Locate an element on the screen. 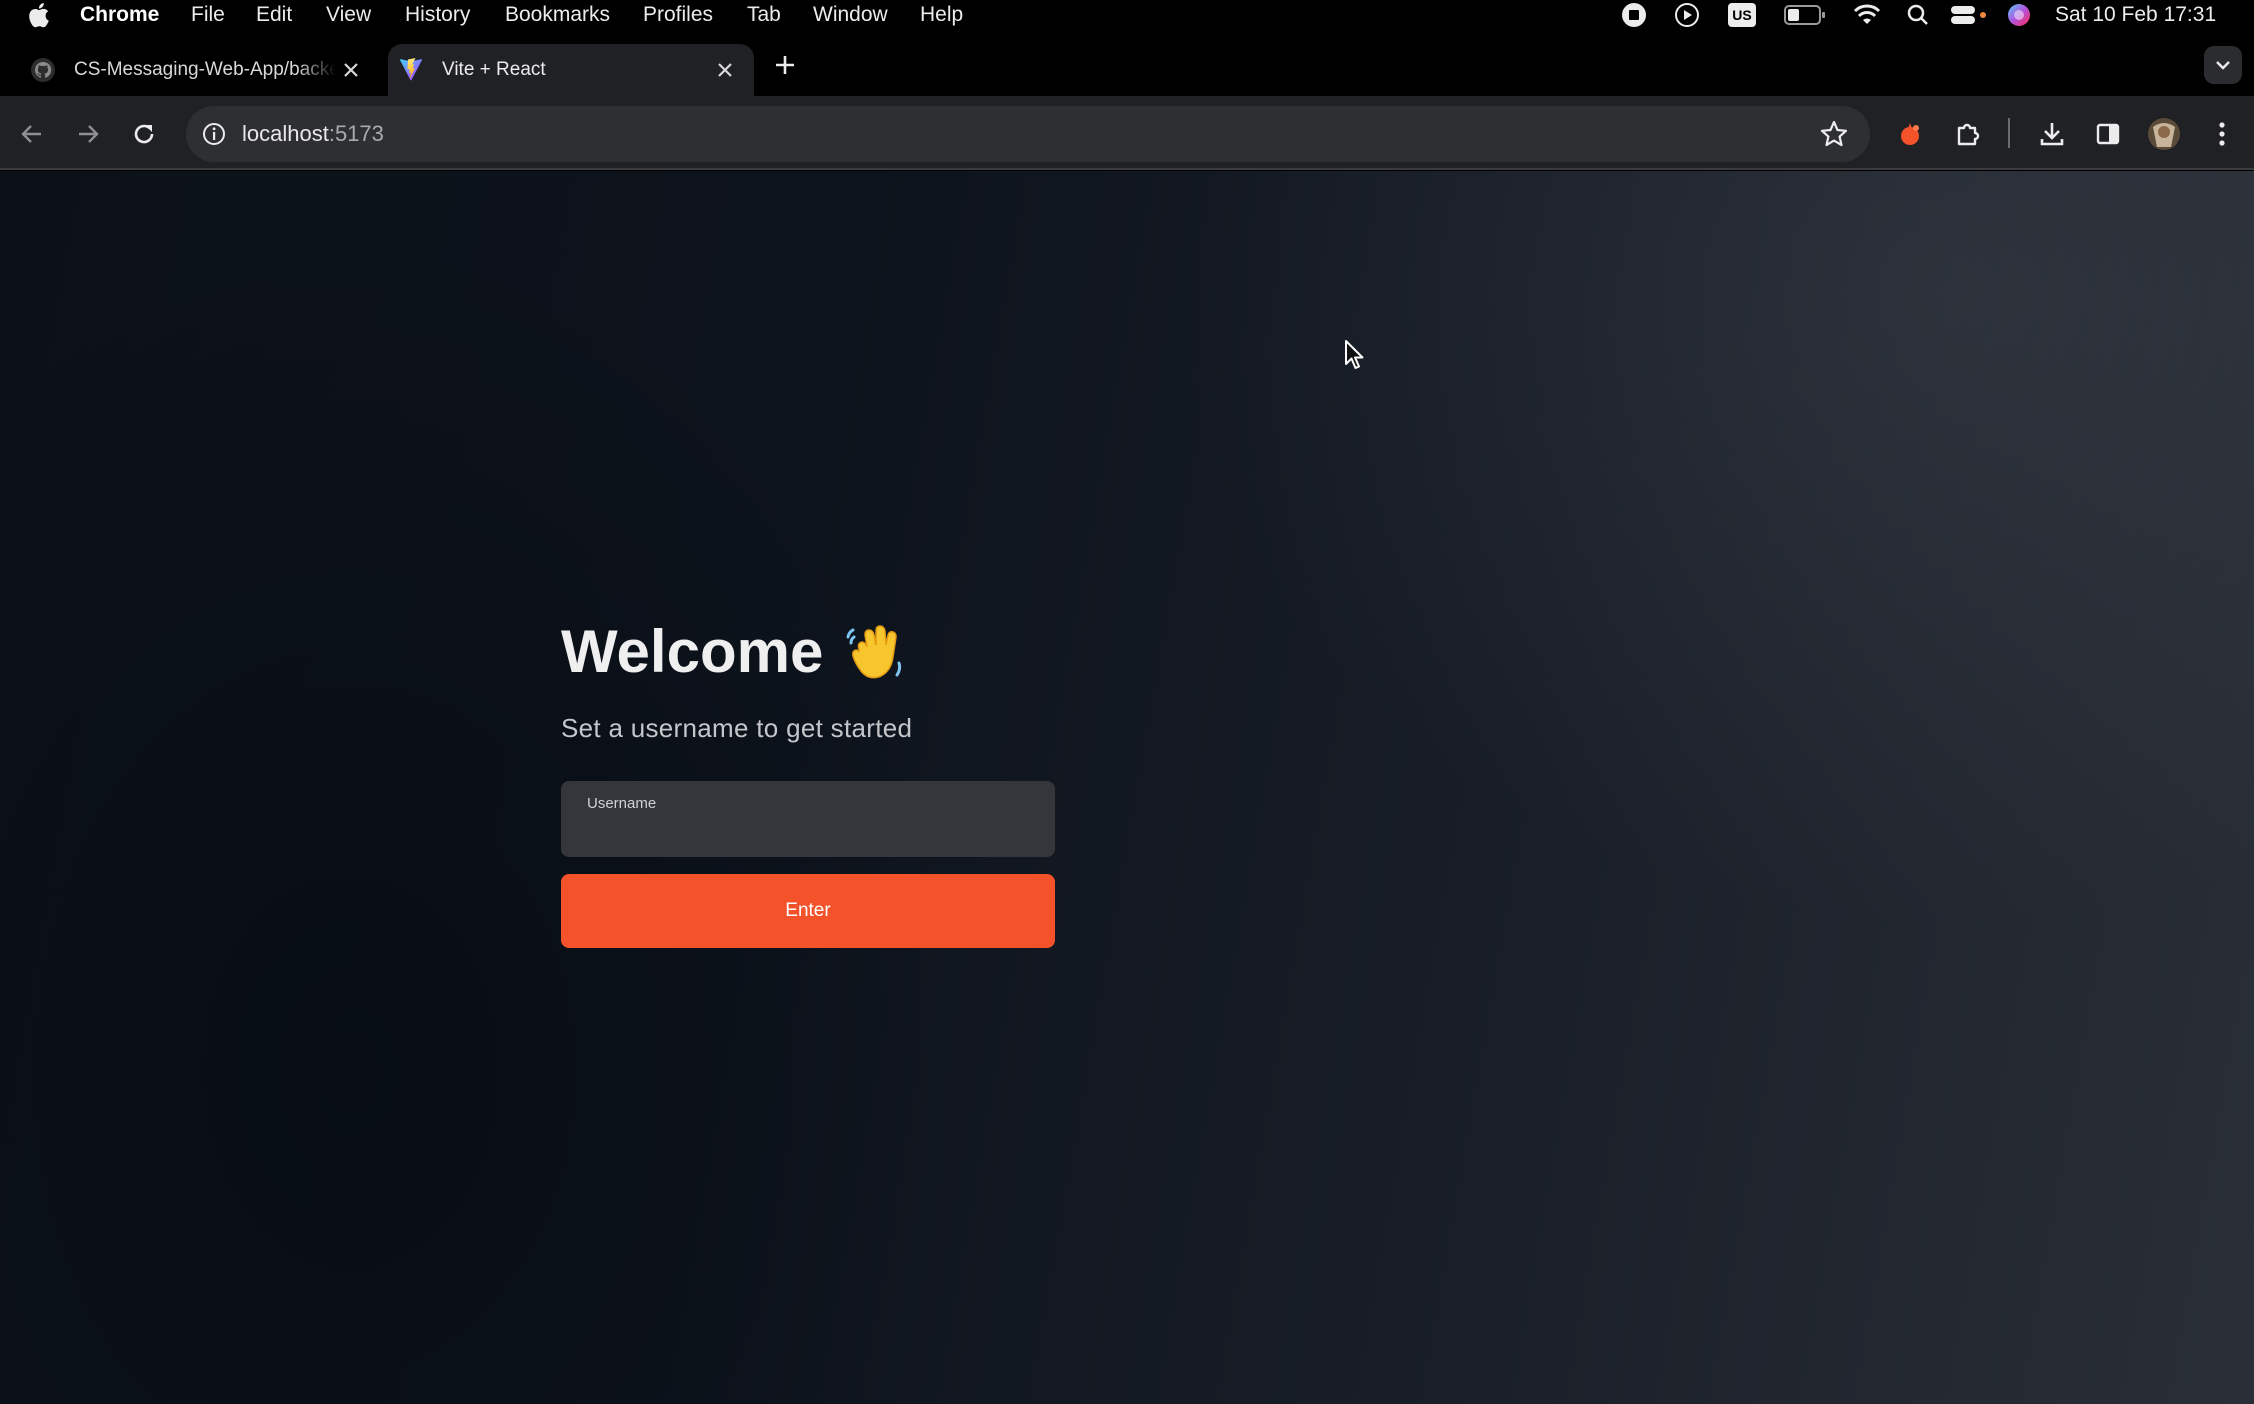 The image size is (2254, 1404). enter-button: Enter is located at coordinates (808, 911).